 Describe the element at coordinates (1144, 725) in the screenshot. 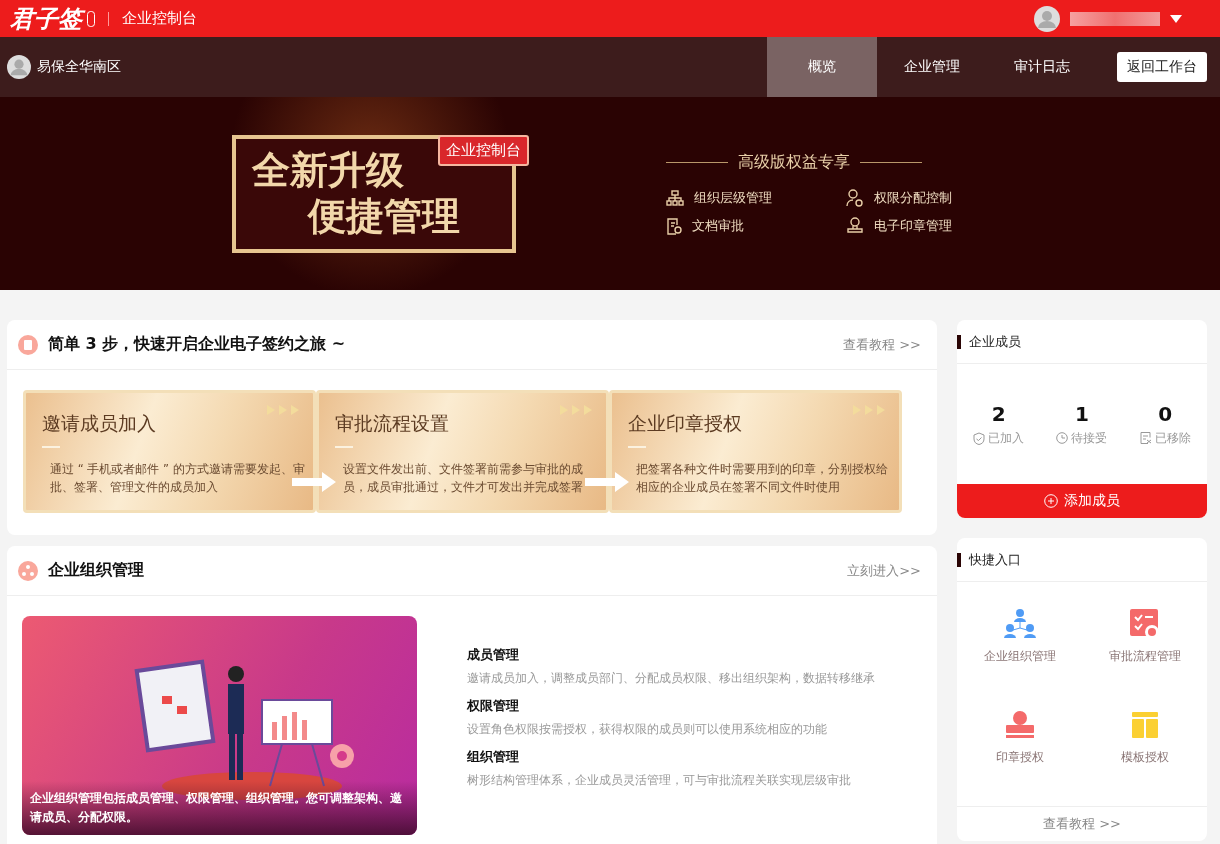

I see `template-icon` at that location.